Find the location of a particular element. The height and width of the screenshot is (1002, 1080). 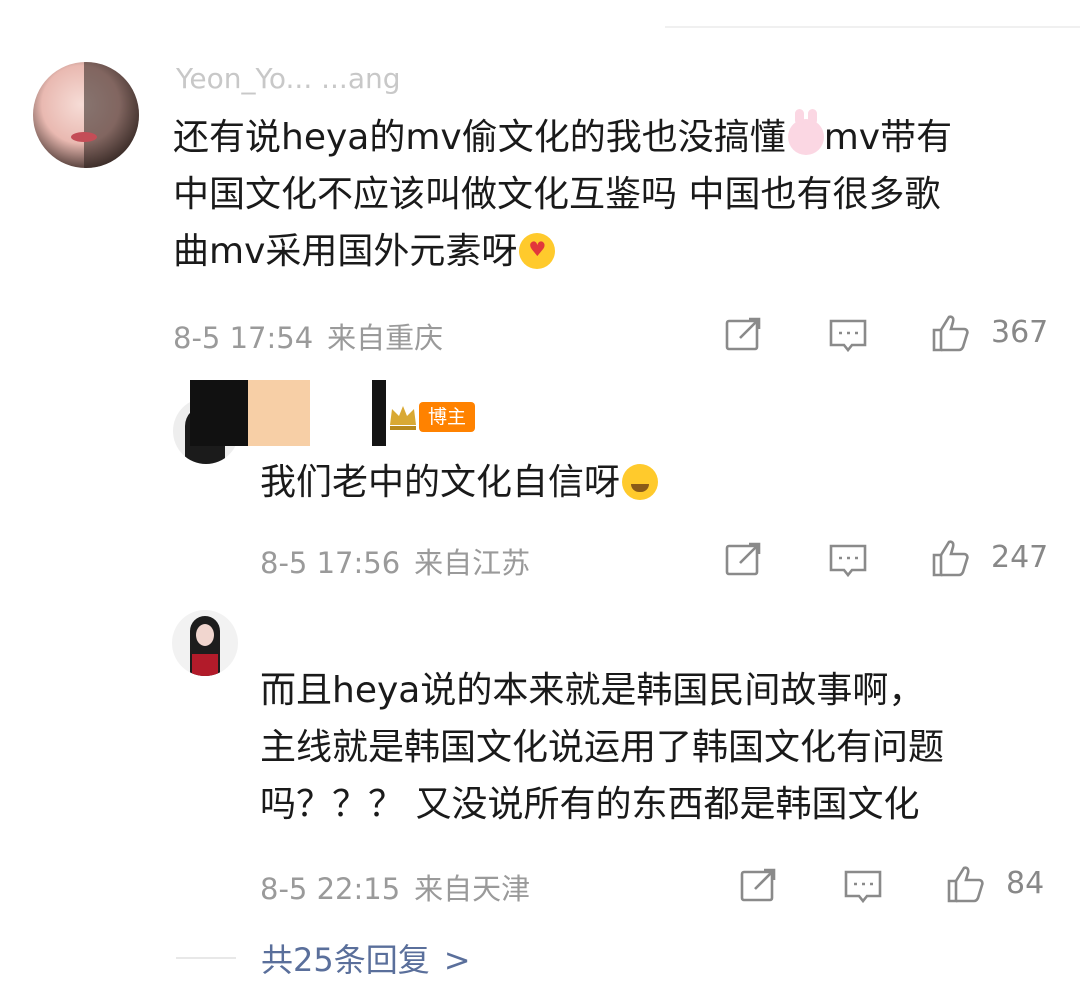

more-replies-link: 共25条回复 > is located at coordinates (366, 958).